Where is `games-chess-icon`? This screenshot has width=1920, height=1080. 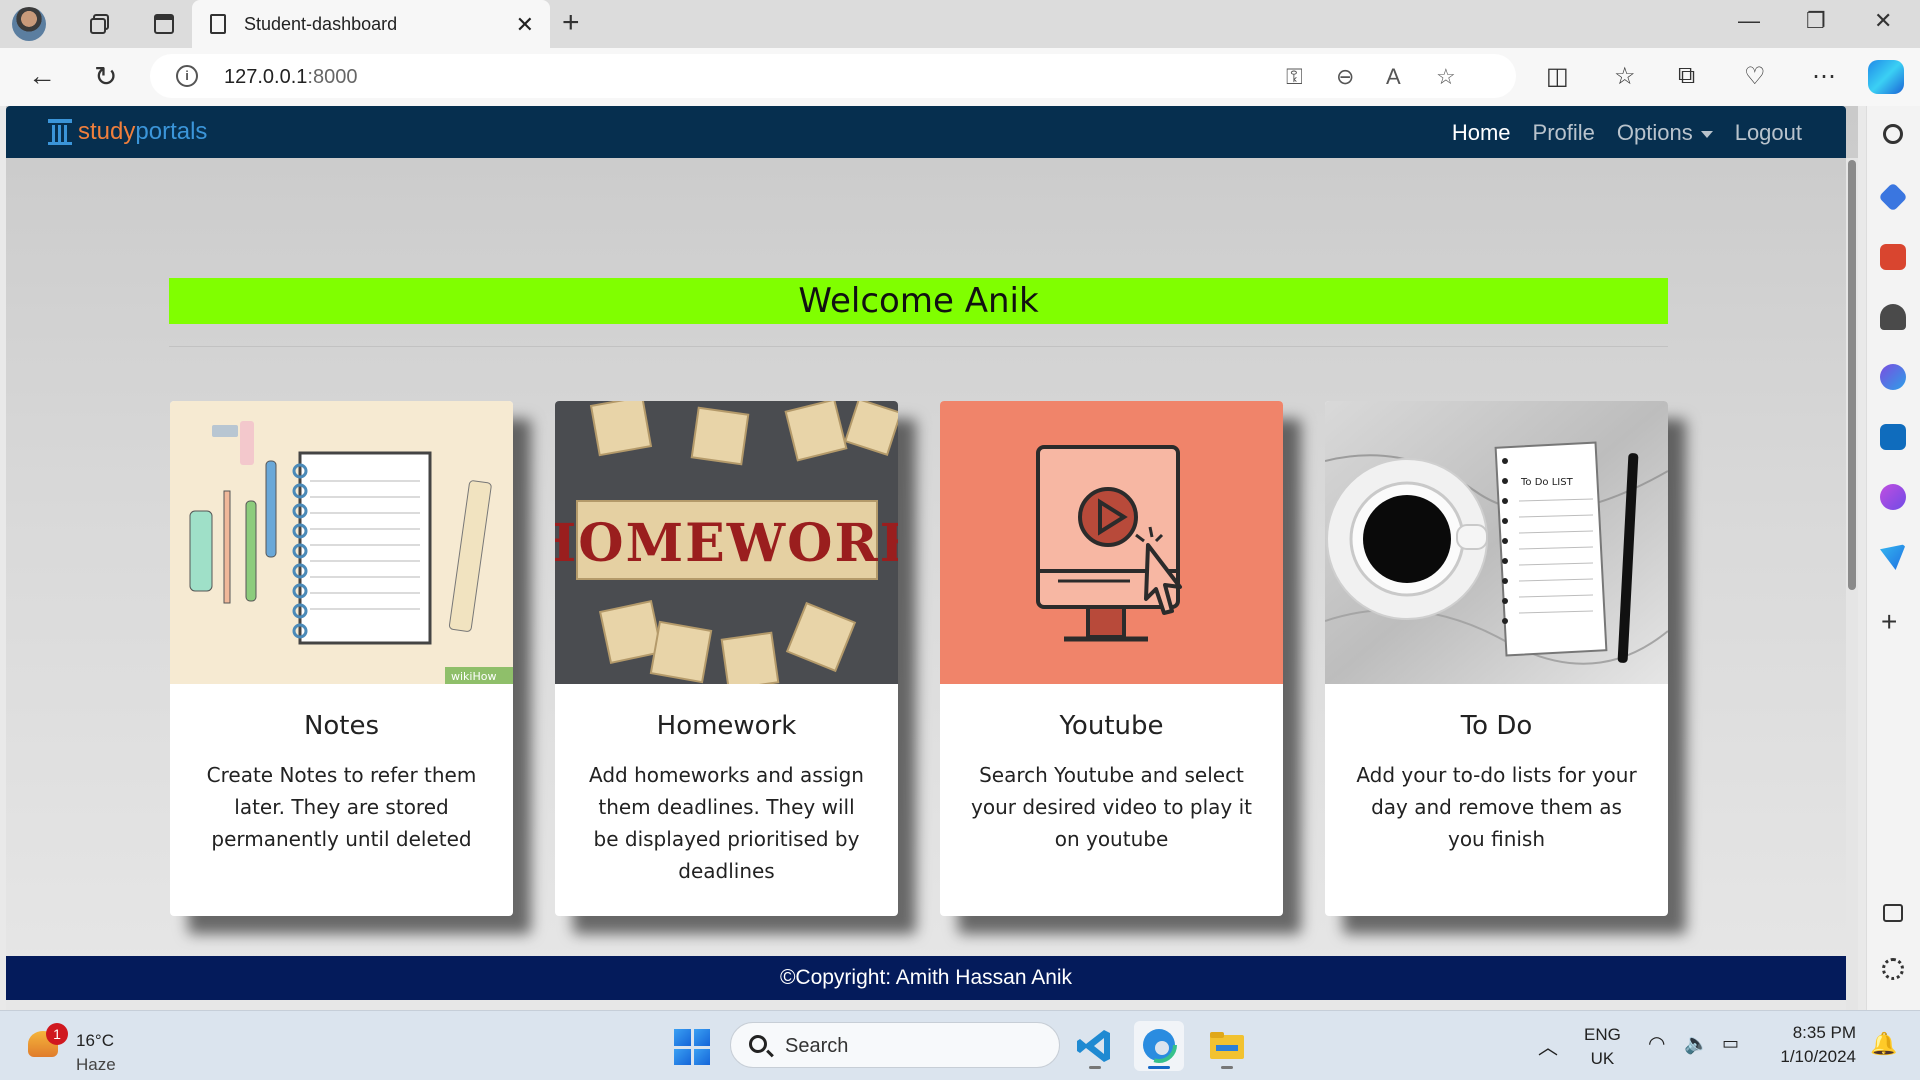
games-chess-icon is located at coordinates (1893, 317).